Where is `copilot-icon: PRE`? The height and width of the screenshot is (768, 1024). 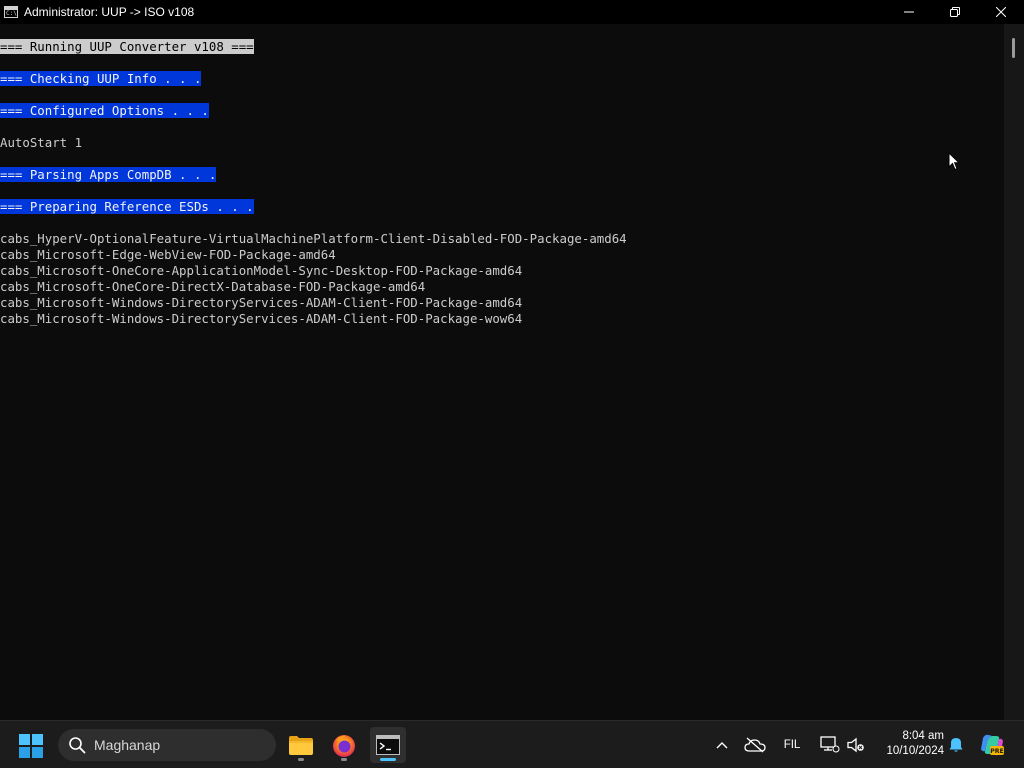 copilot-icon: PRE is located at coordinates (992, 745).